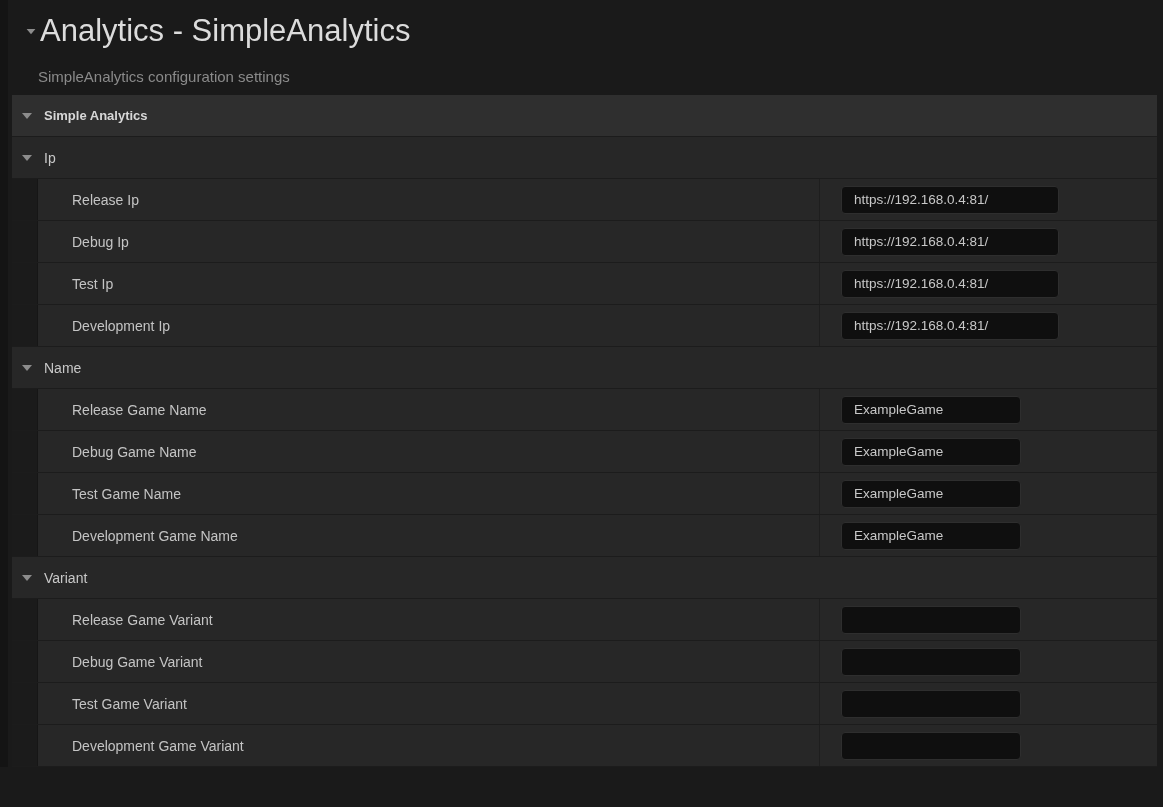  What do you see at coordinates (105, 199) in the screenshot?
I see `property-label: Release Ip` at bounding box center [105, 199].